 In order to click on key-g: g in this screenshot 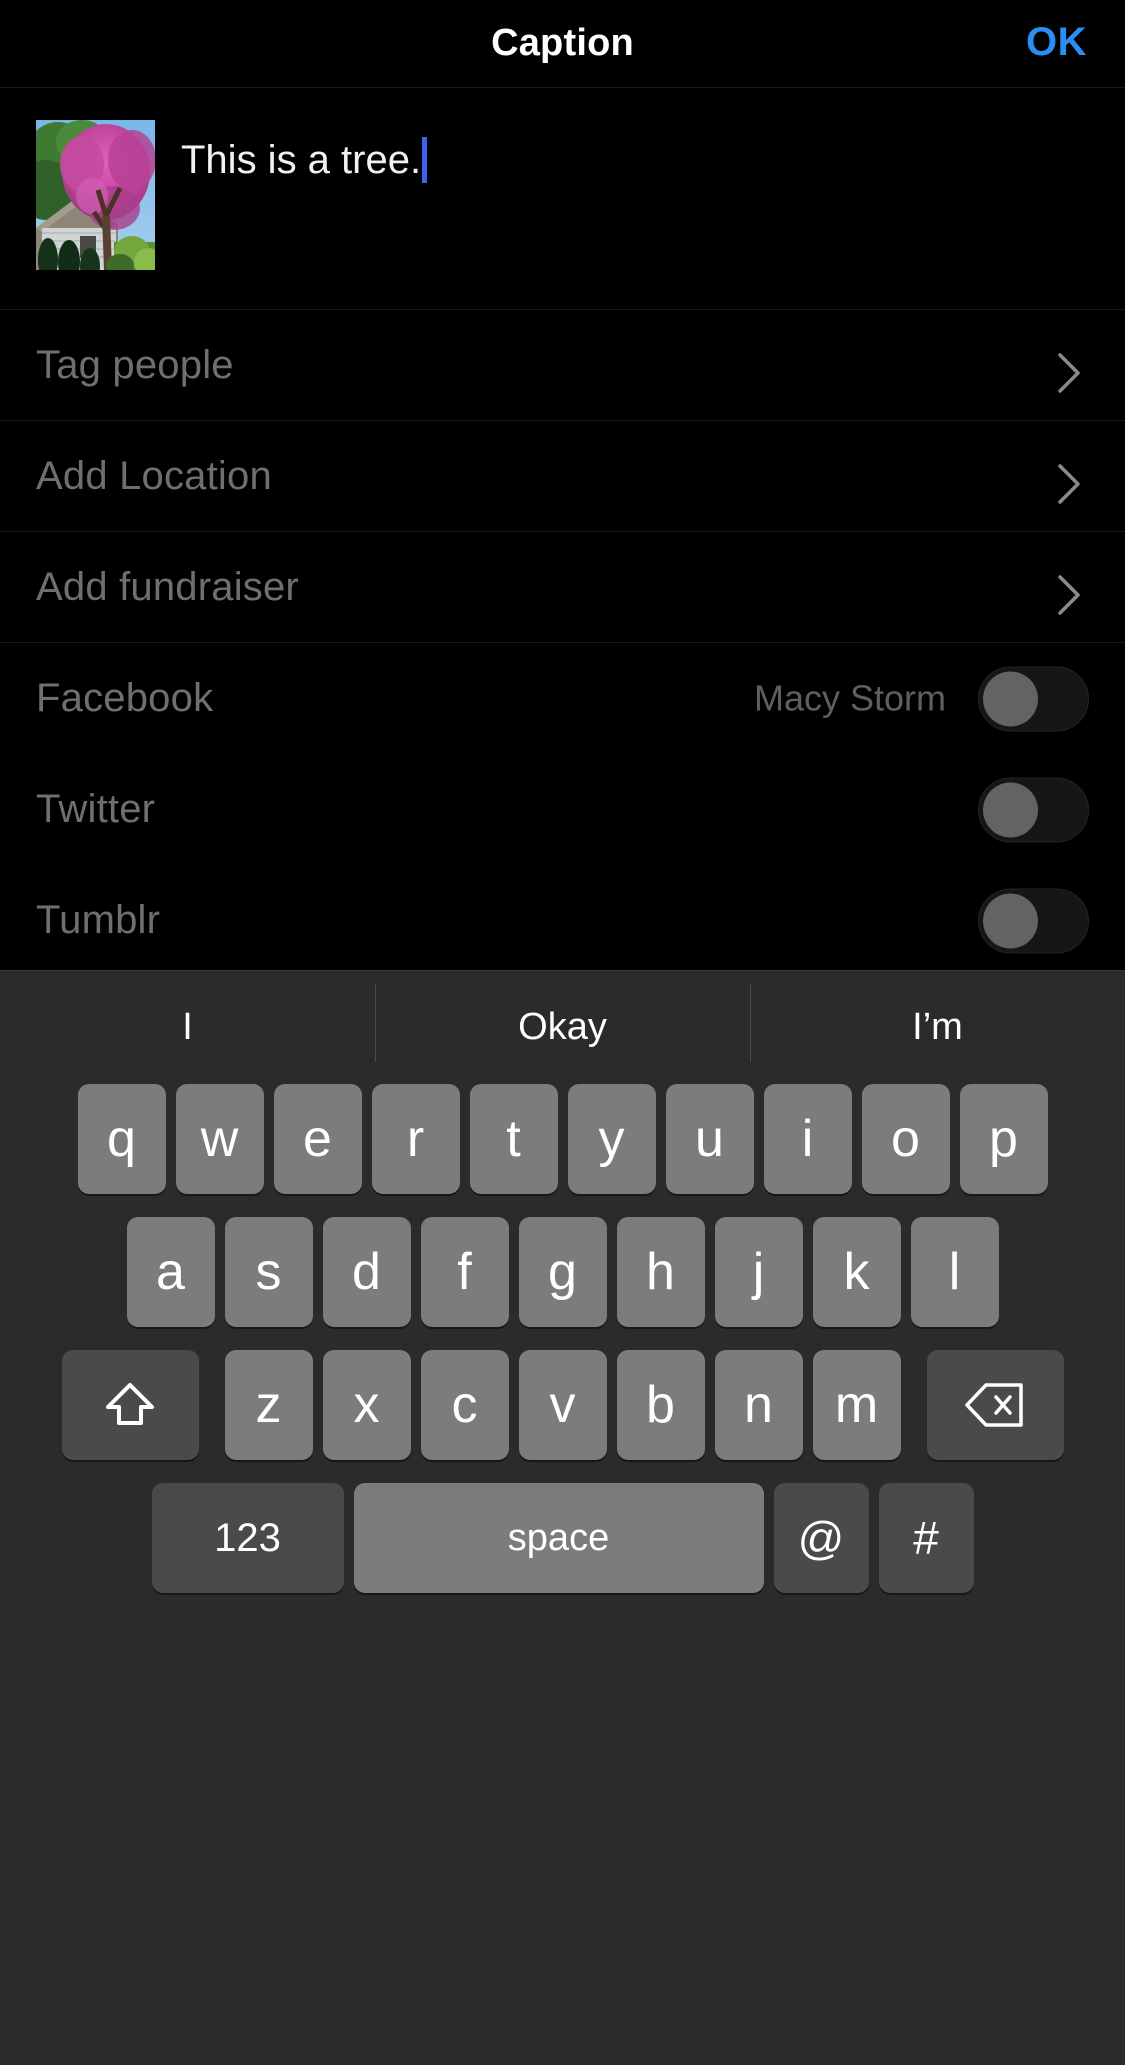, I will do `click(562, 1272)`.